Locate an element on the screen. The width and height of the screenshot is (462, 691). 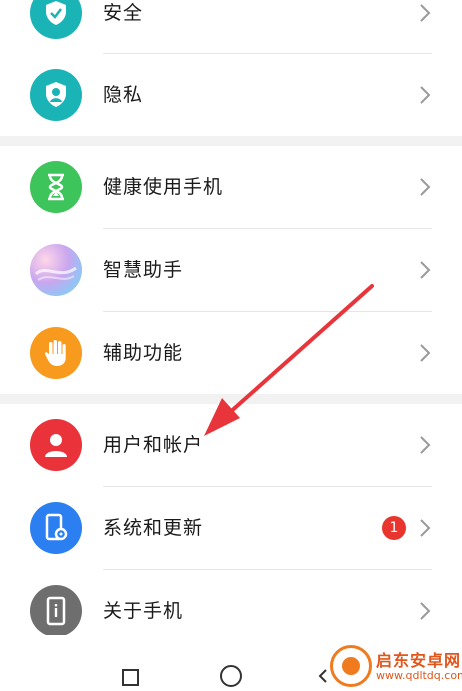
settings-item-privacy: 隐私 is located at coordinates (231, 95).